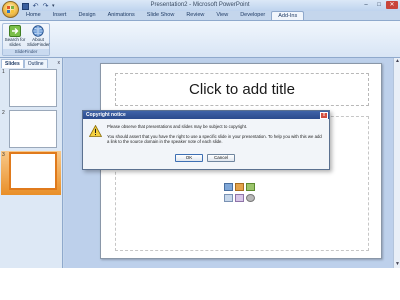  I want to click on warning-icon, so click(95, 131).